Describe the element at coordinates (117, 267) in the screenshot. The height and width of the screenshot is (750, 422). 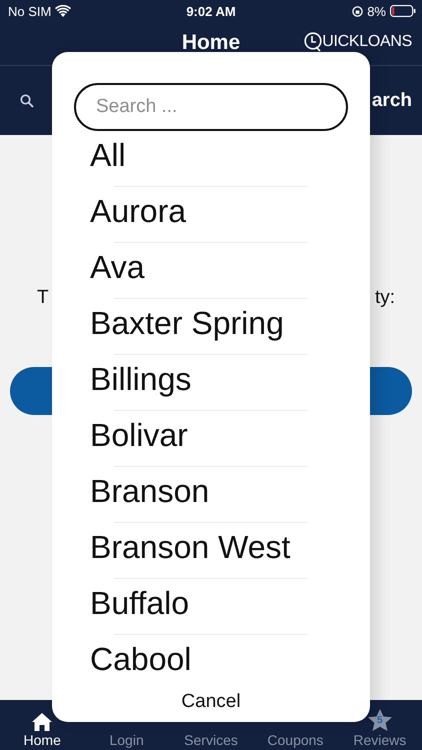
I see `list-item: Ava` at that location.